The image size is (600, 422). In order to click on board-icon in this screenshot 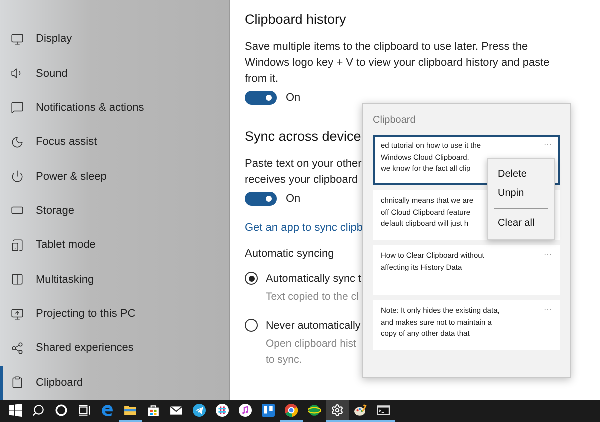, I will do `click(268, 410)`.